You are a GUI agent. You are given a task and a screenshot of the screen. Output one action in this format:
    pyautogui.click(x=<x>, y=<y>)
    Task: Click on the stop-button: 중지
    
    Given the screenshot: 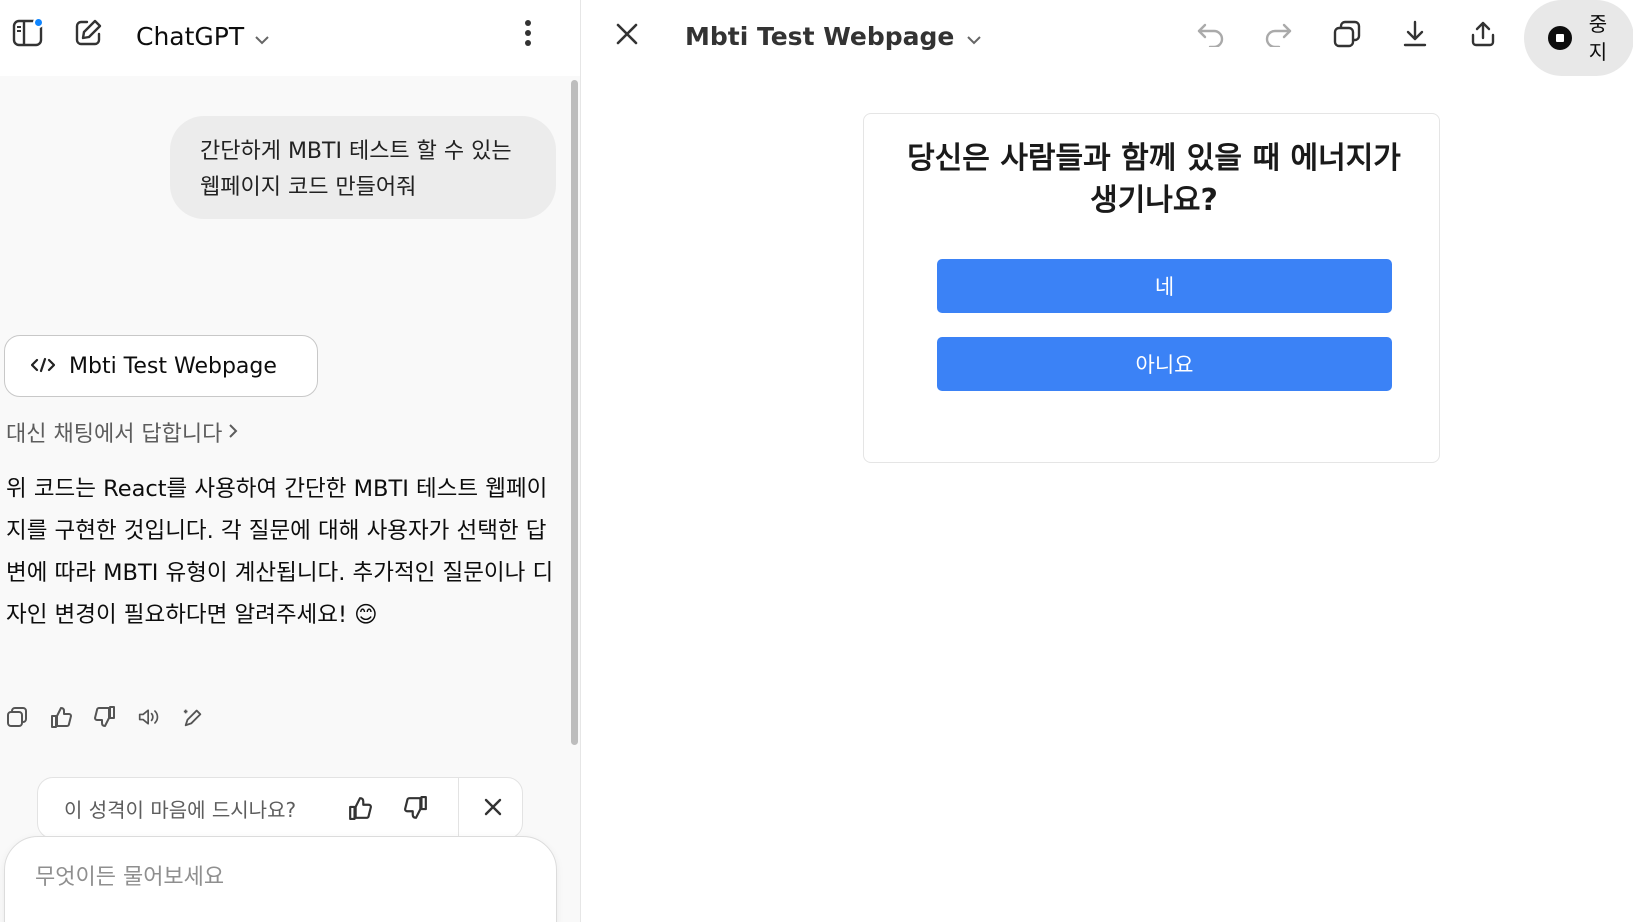 What is the action you would take?
    pyautogui.click(x=1578, y=38)
    